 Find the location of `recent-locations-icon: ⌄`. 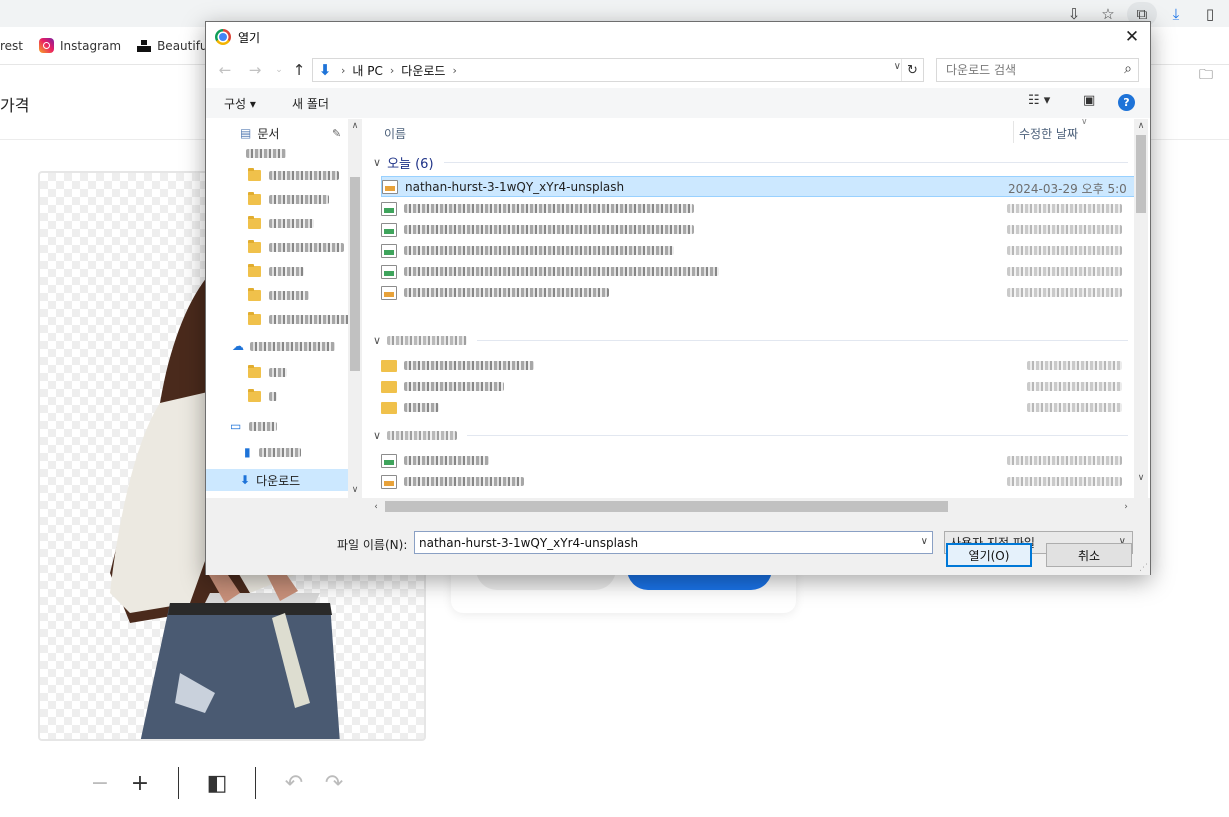

recent-locations-icon: ⌄ is located at coordinates (279, 70).